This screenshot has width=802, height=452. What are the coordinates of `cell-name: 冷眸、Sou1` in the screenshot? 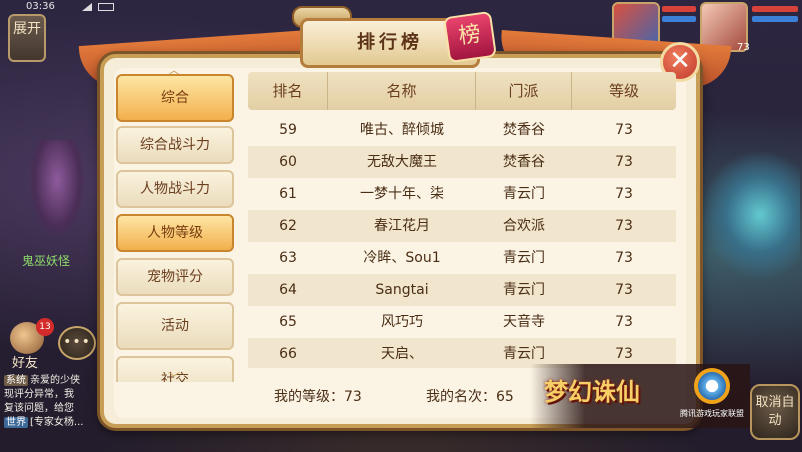 It's located at (402, 258).